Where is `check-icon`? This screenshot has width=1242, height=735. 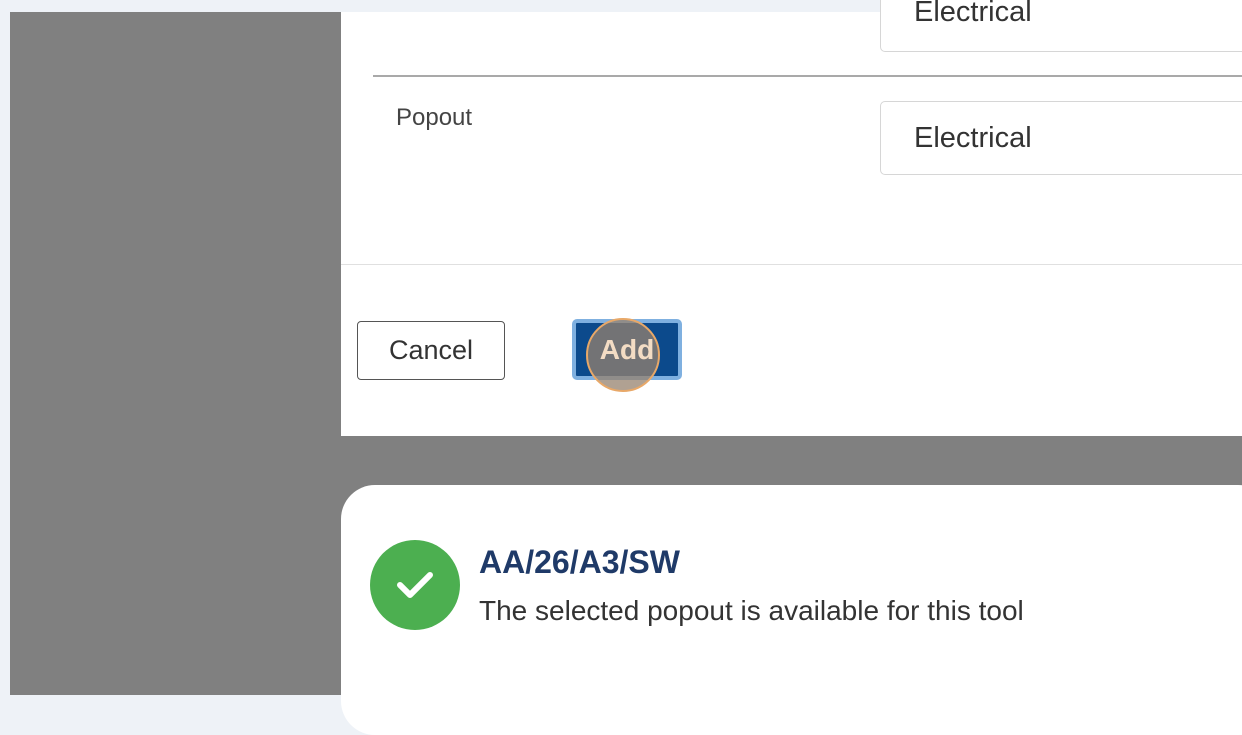
check-icon is located at coordinates (415, 585).